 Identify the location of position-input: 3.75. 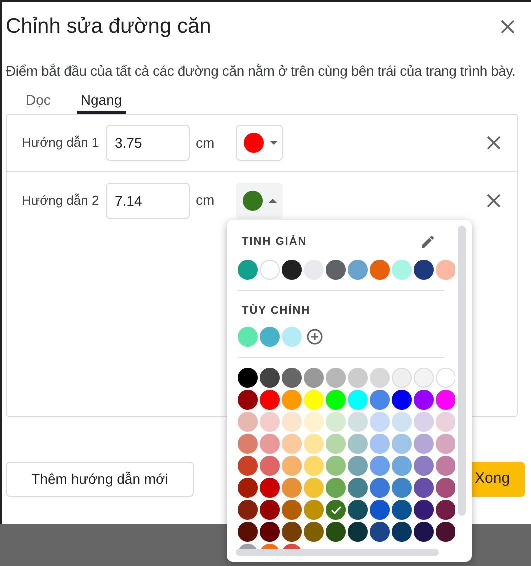
(148, 143).